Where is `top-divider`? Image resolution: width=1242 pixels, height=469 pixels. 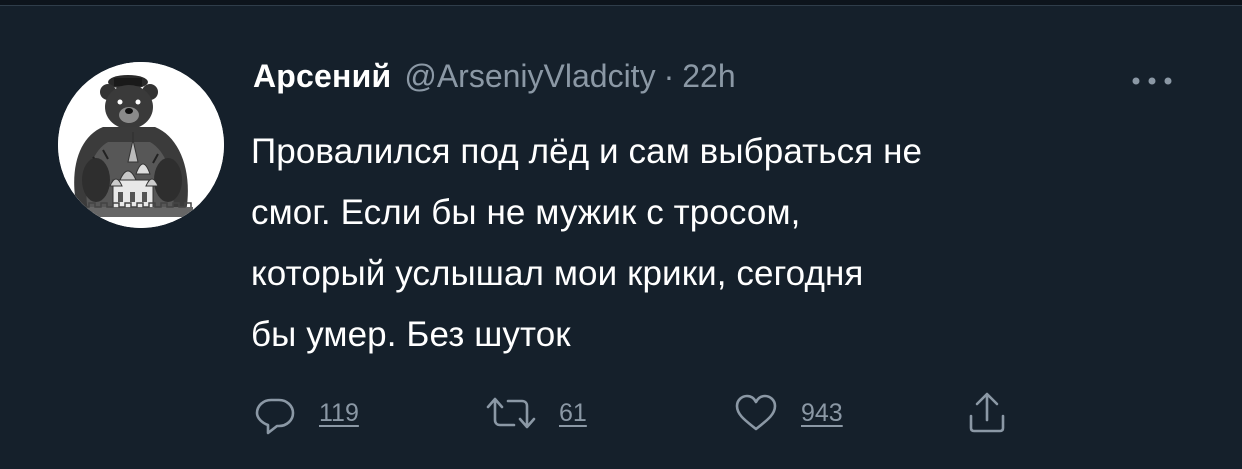 top-divider is located at coordinates (621, 3).